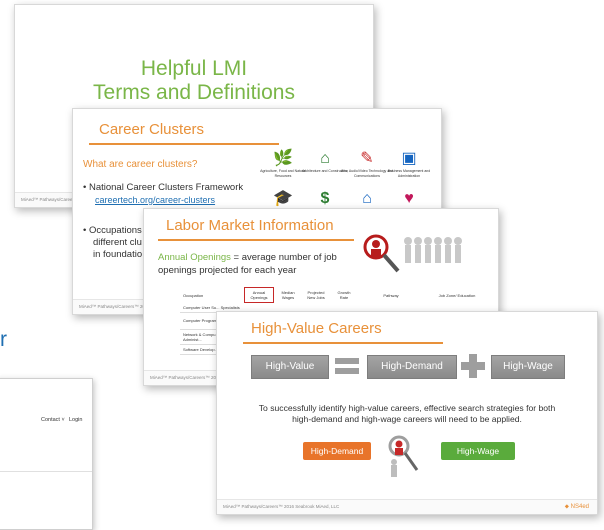 This screenshot has width=604, height=530. I want to click on slide2-title: Career Clusters, so click(152, 129).